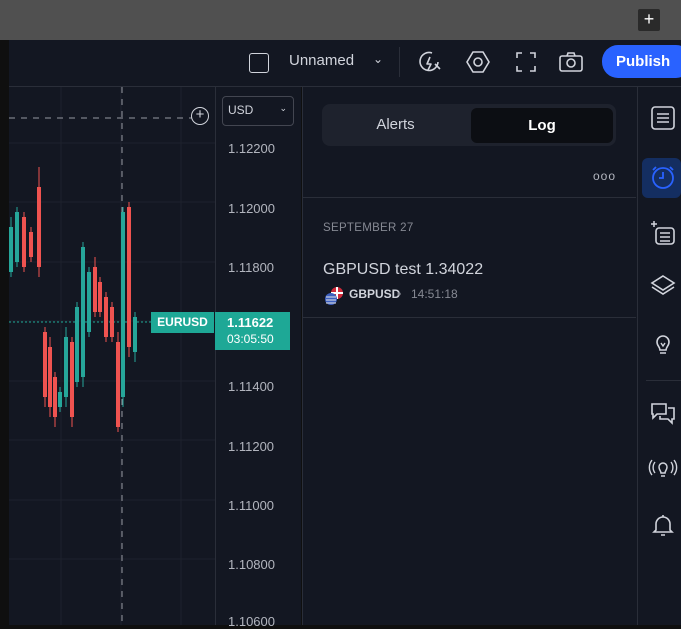 The image size is (681, 629). Describe the element at coordinates (334, 296) in the screenshot. I see `gbpusd-flag-icon` at that location.